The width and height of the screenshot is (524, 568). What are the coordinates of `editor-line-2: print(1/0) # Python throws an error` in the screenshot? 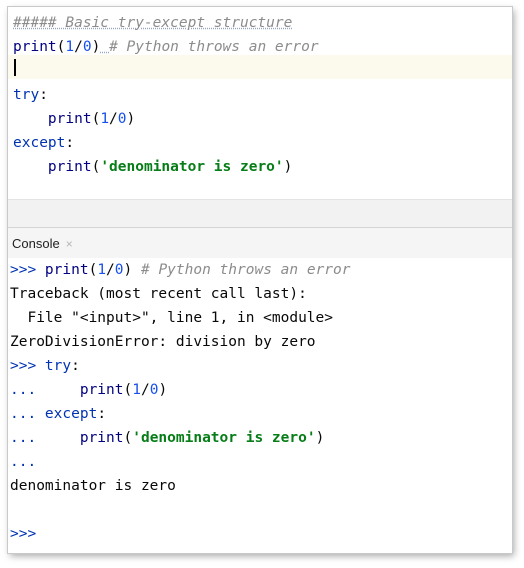 It's located at (166, 47).